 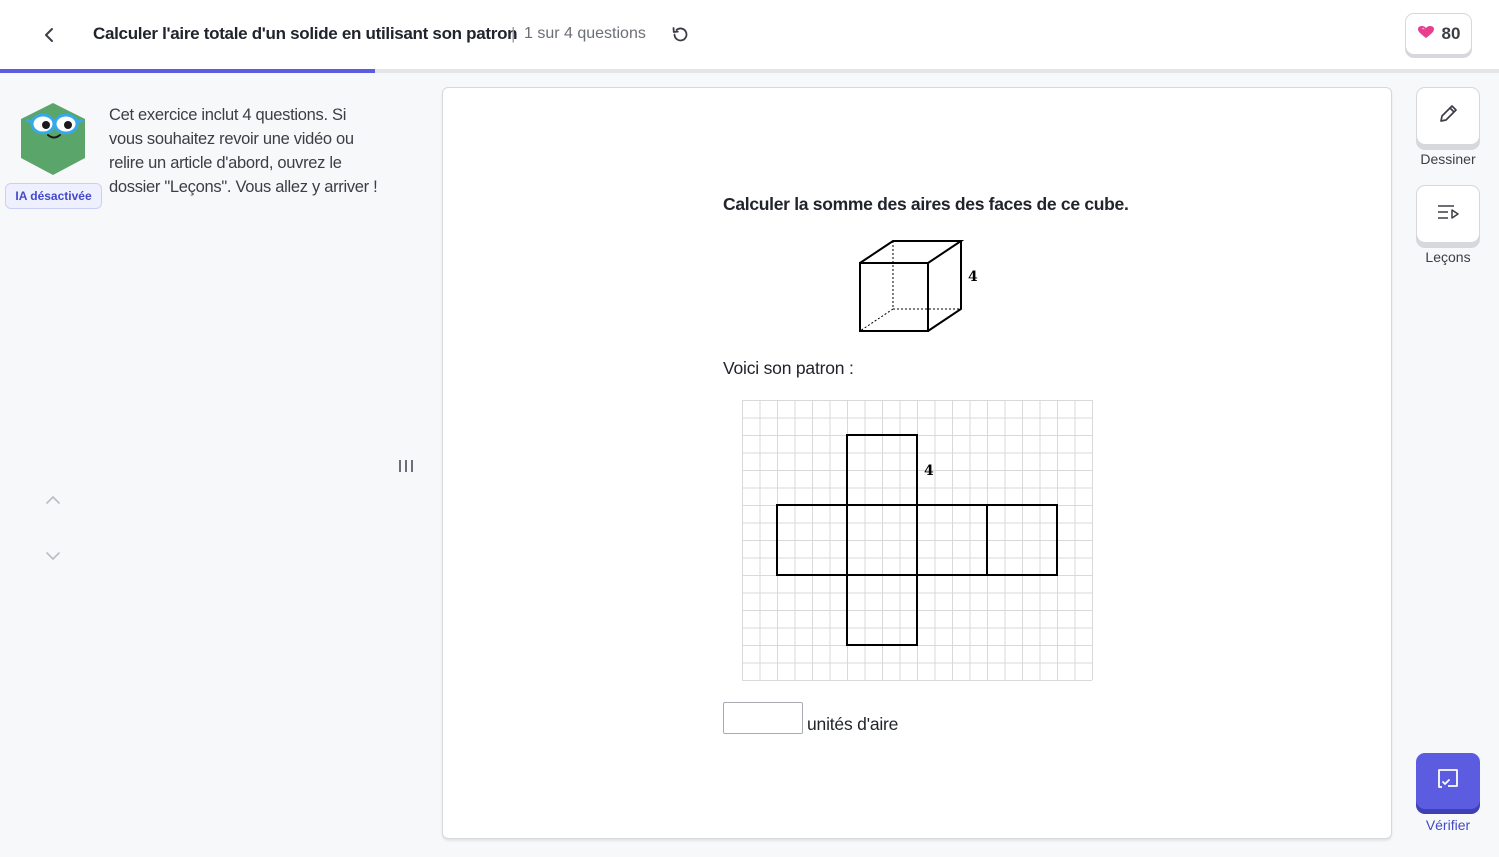 What do you see at coordinates (973, 277) in the screenshot?
I see `cube-edge-label: 4` at bounding box center [973, 277].